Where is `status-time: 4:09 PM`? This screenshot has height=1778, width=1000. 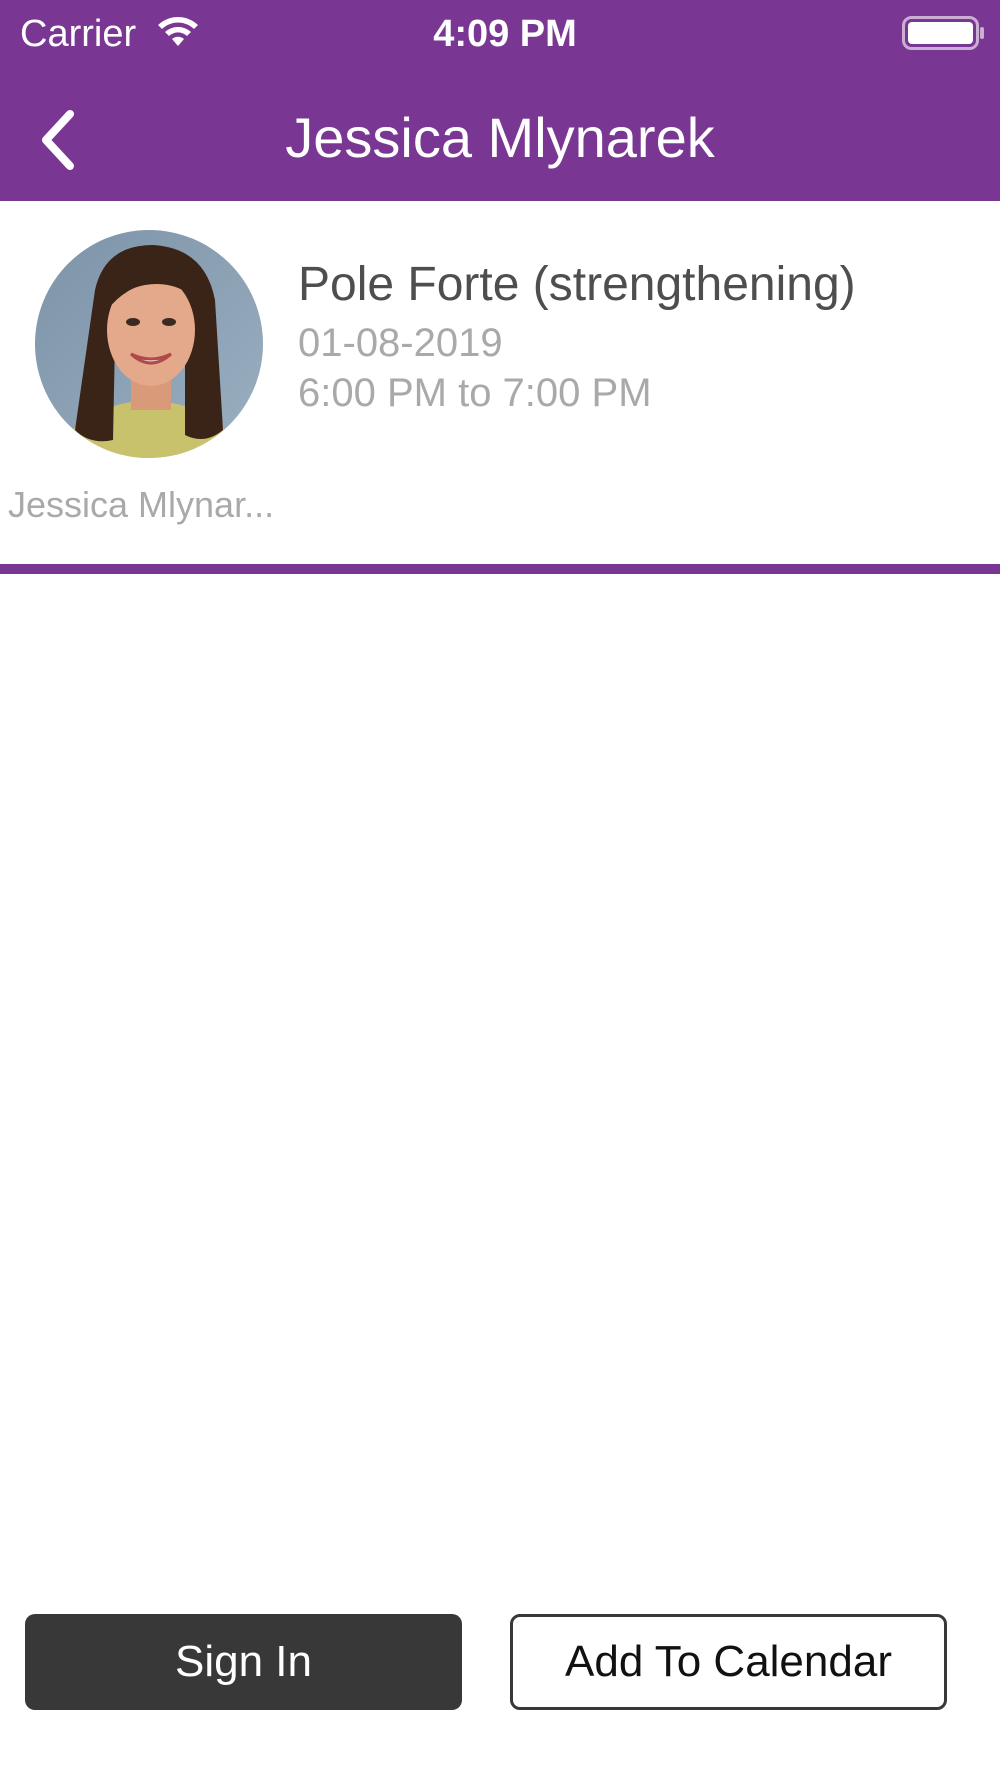
status-time: 4:09 PM is located at coordinates (505, 34).